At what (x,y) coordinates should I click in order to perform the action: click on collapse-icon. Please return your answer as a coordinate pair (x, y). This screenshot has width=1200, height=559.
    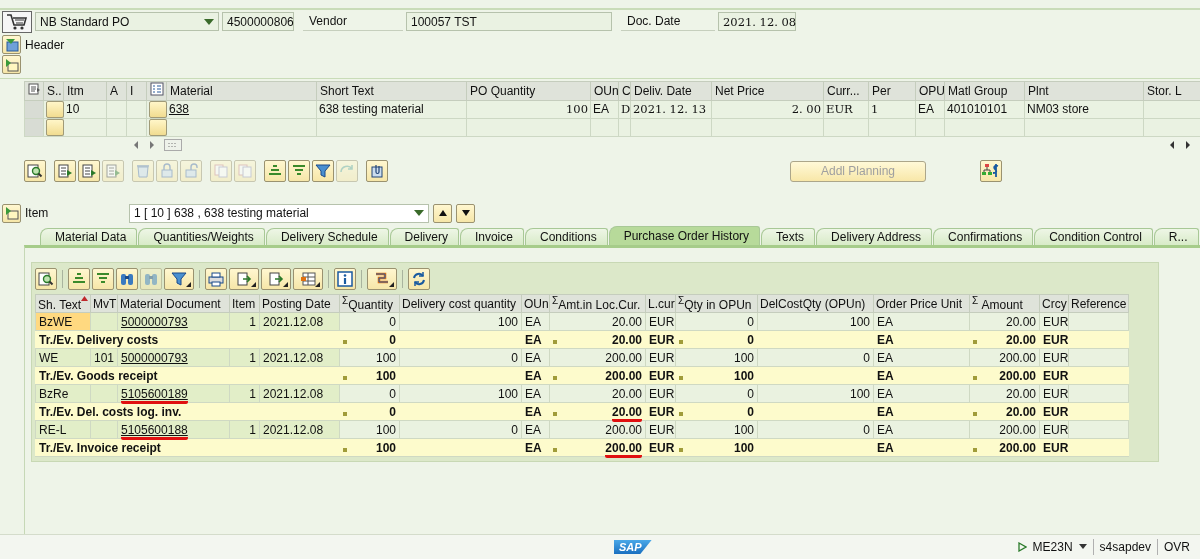
    Looking at the image, I should click on (11, 45).